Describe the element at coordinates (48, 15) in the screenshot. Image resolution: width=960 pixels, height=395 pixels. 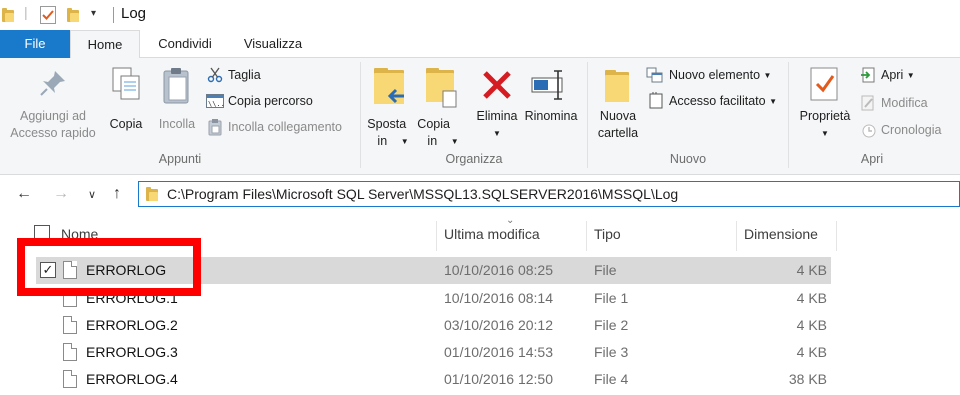
I see `properties-quick-icon` at that location.